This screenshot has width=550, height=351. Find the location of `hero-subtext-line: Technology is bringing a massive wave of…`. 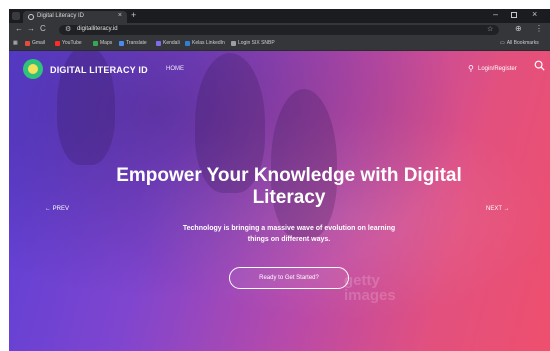

hero-subtext-line: Technology is bringing a massive wave of… is located at coordinates (289, 228).